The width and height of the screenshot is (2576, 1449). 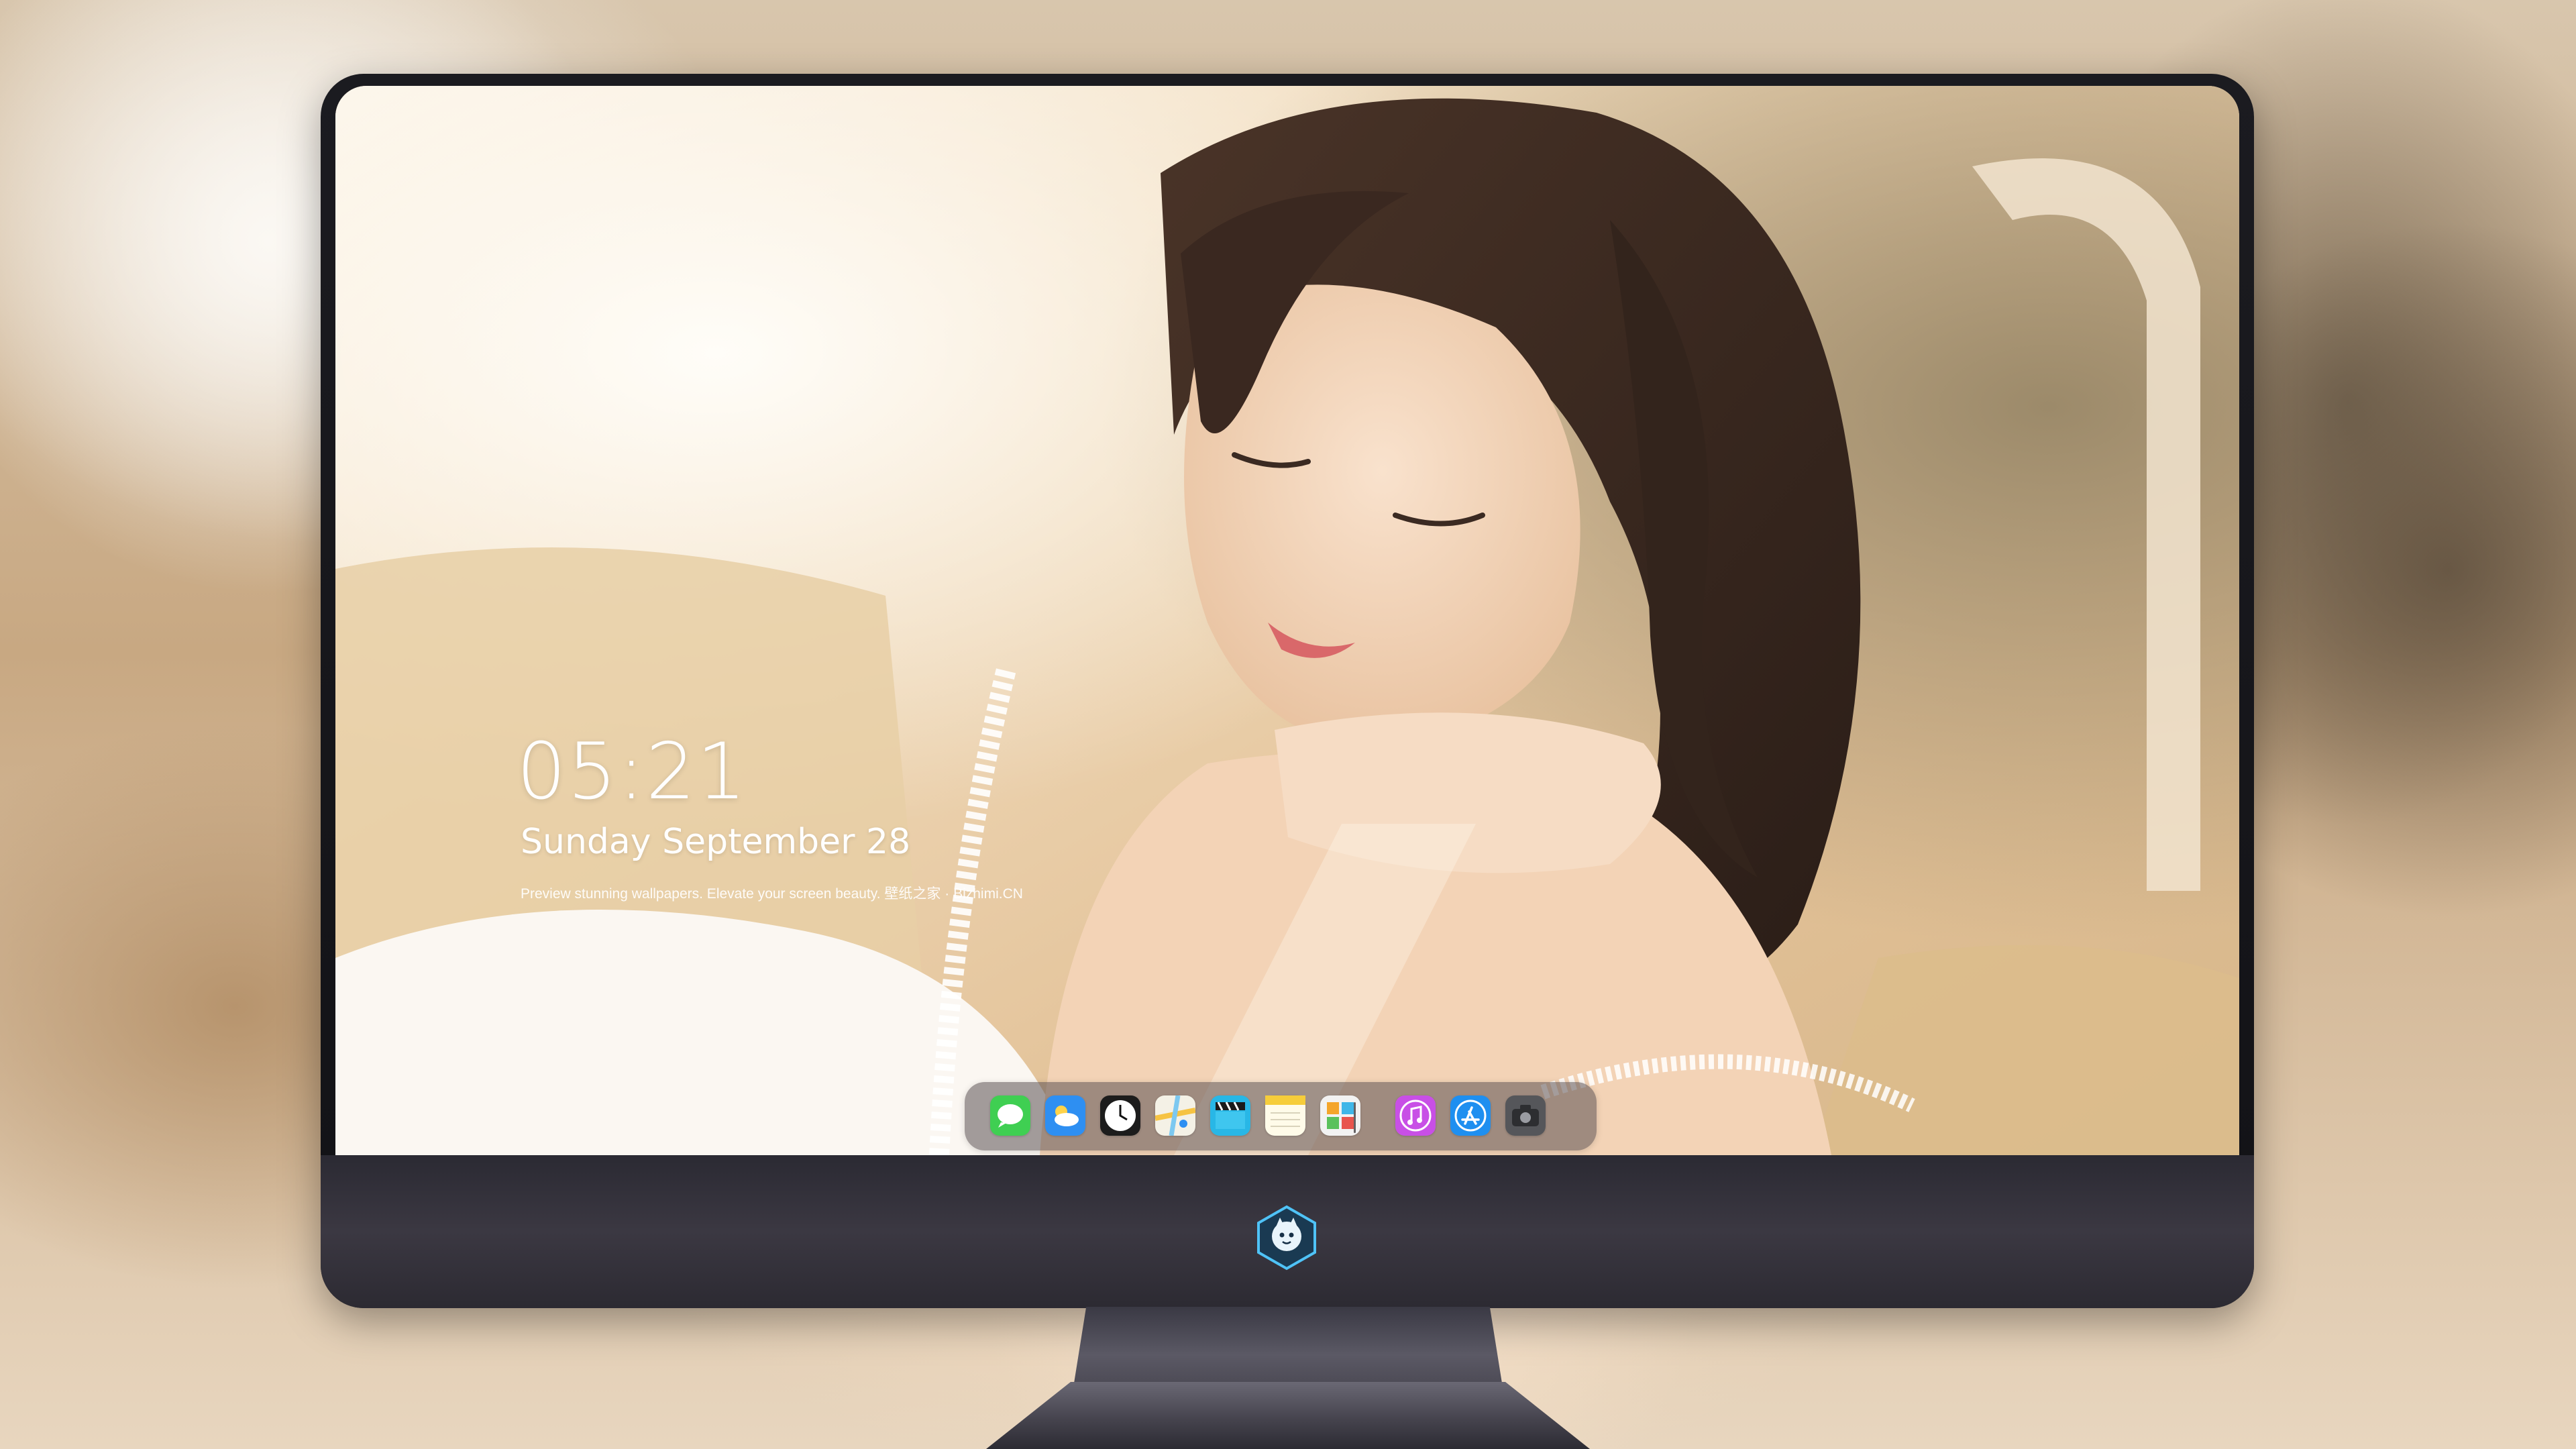 I want to click on camera-icon, so click(x=1525, y=1115).